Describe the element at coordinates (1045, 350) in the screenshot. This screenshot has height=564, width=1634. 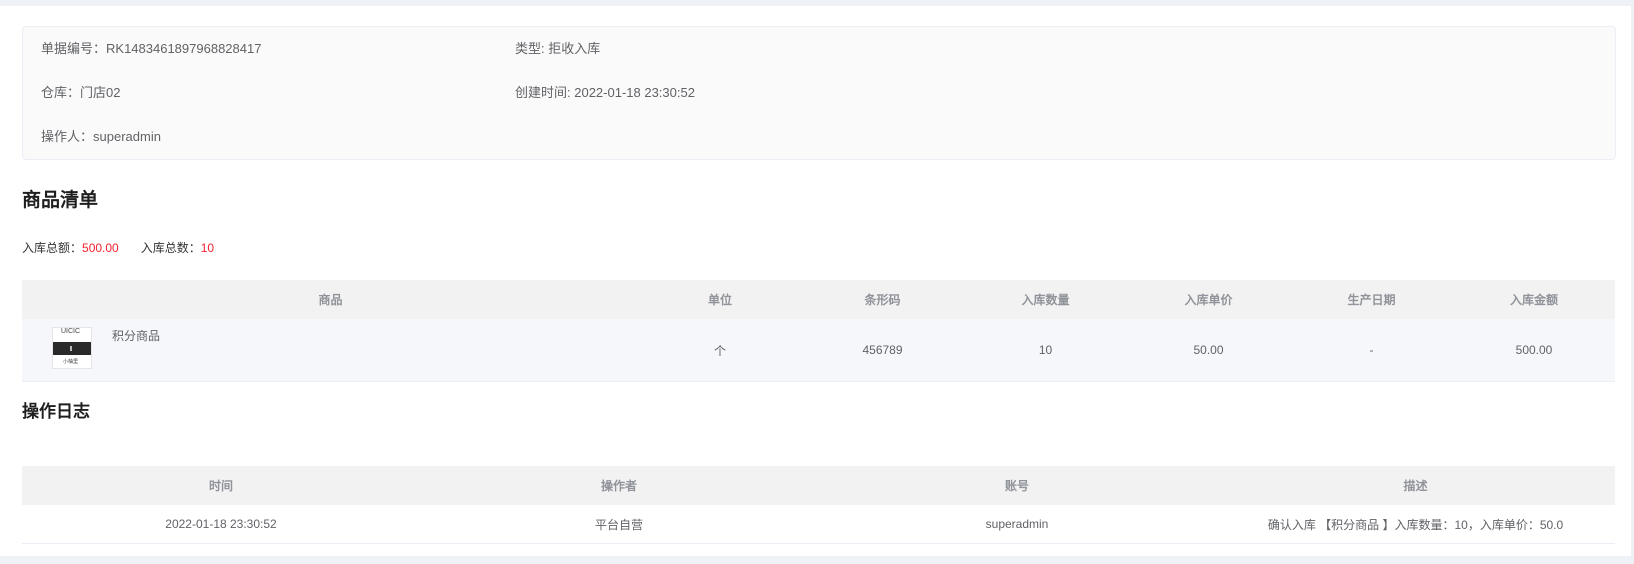
I see `qty-cell: 10` at that location.